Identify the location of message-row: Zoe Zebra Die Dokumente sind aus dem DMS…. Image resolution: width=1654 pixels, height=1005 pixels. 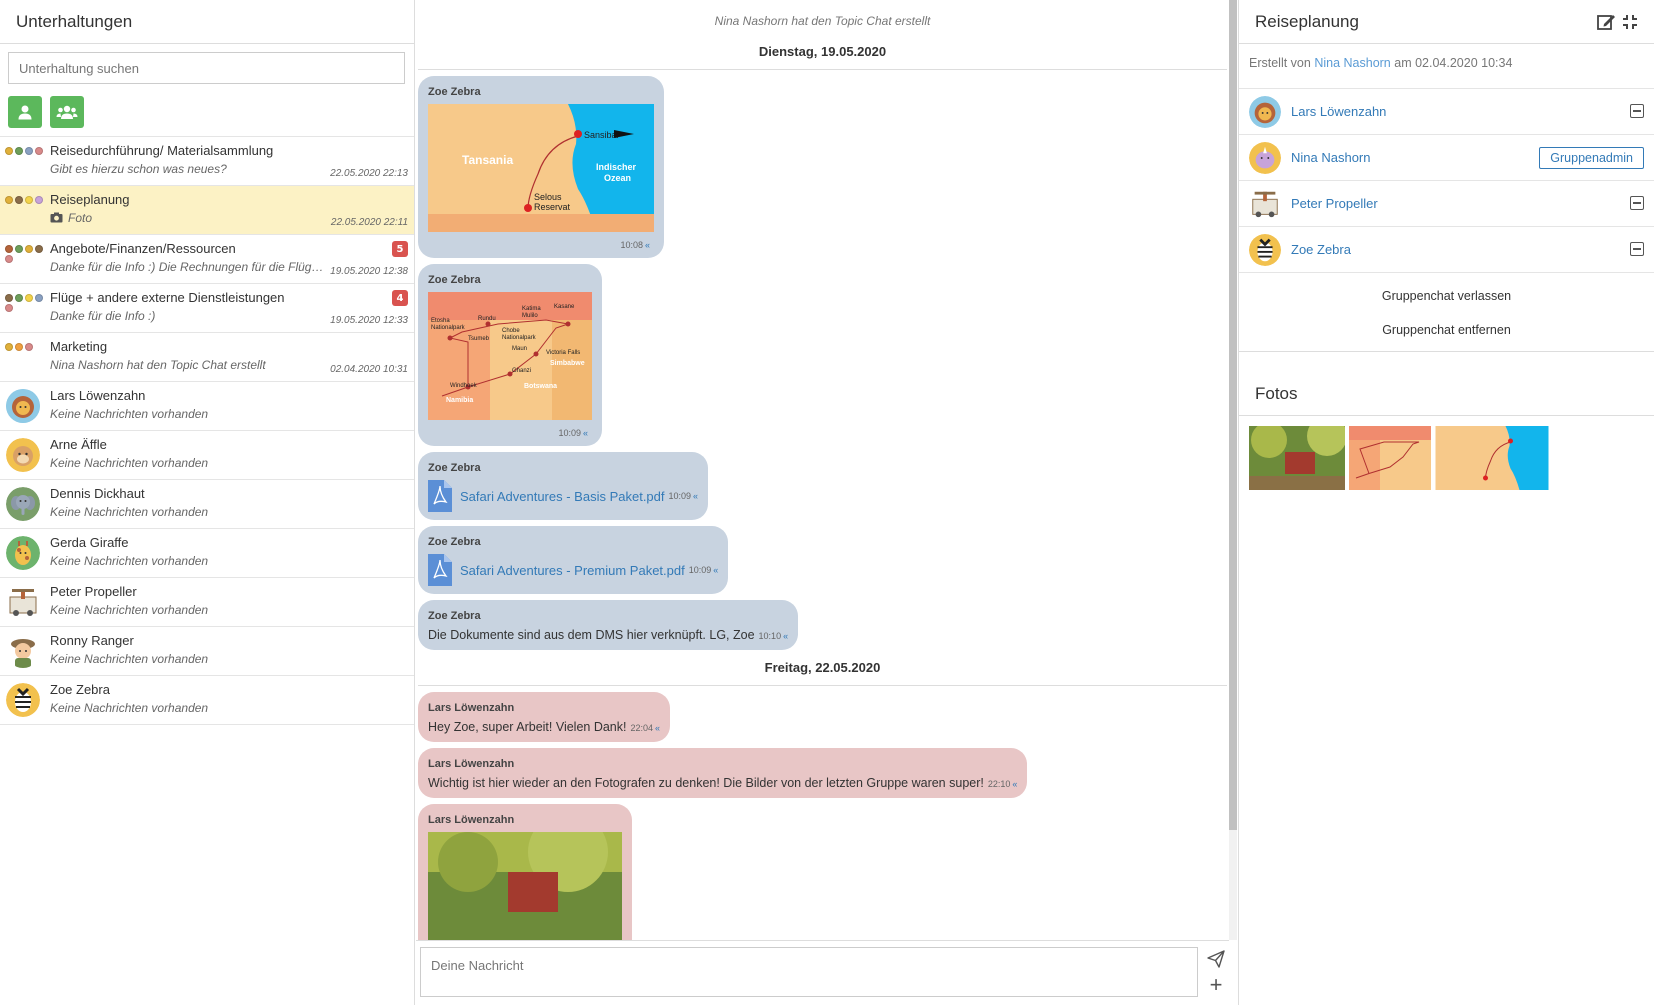
(822, 622).